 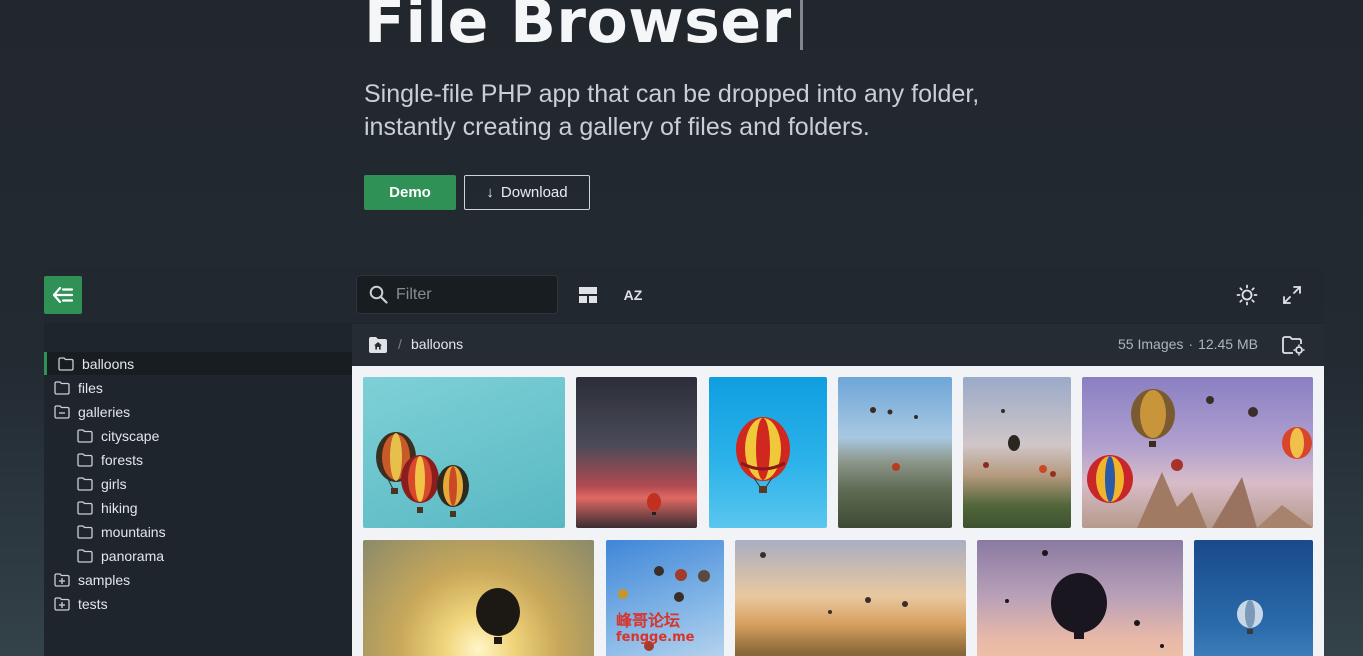 What do you see at coordinates (90, 387) in the screenshot?
I see `sidebar-item-label: files` at bounding box center [90, 387].